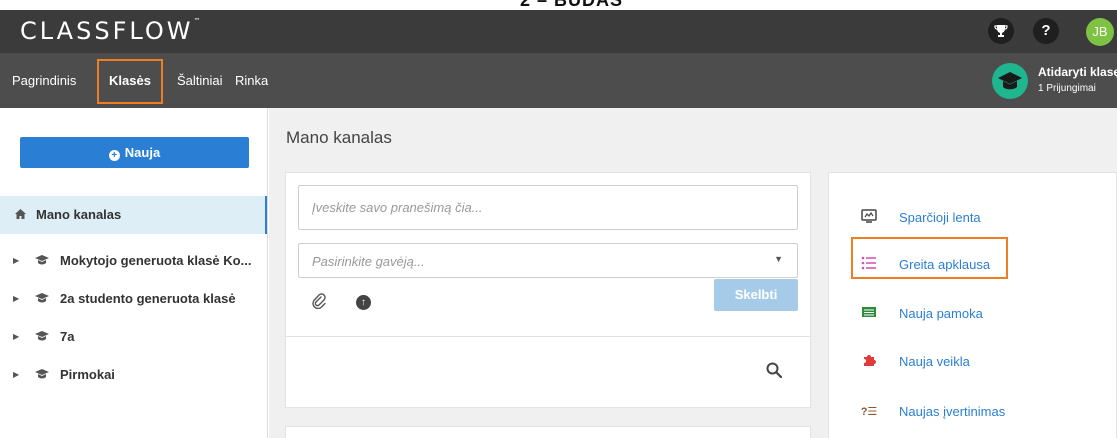 This screenshot has width=1117, height=438. Describe the element at coordinates (130, 81) in the screenshot. I see `nav-highlight-box` at that location.